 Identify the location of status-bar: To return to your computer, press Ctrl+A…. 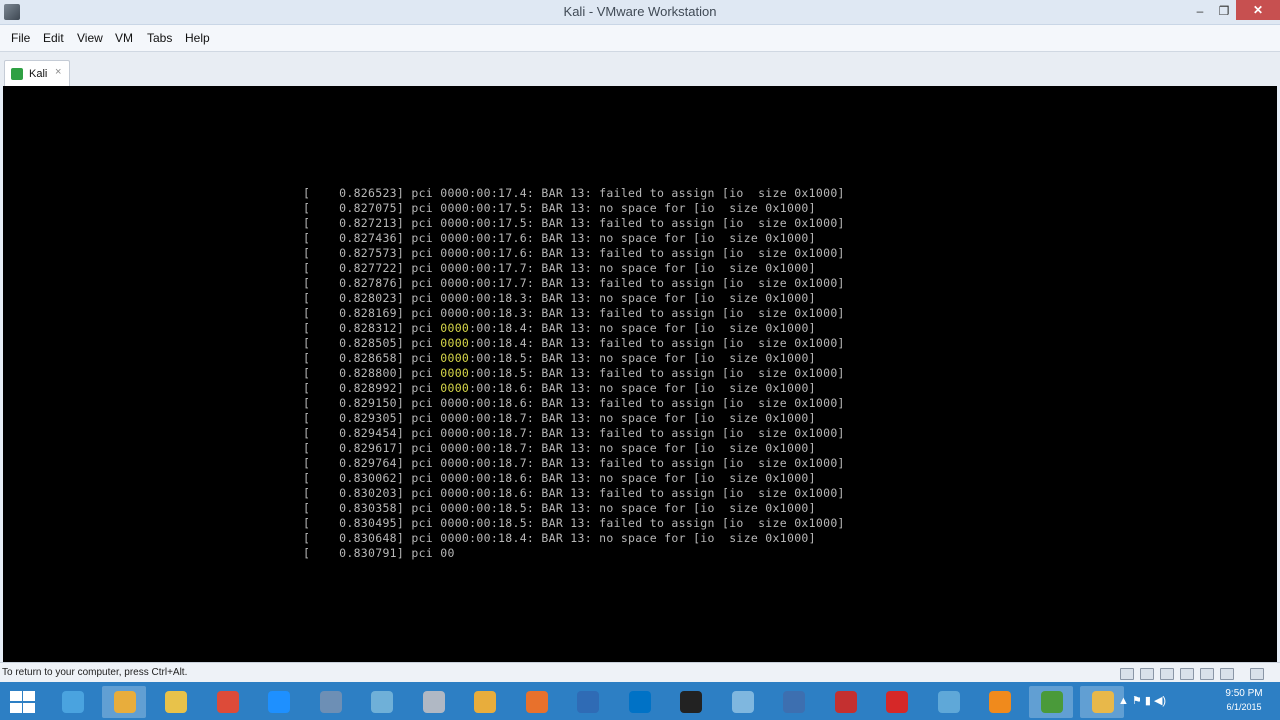
(640, 672).